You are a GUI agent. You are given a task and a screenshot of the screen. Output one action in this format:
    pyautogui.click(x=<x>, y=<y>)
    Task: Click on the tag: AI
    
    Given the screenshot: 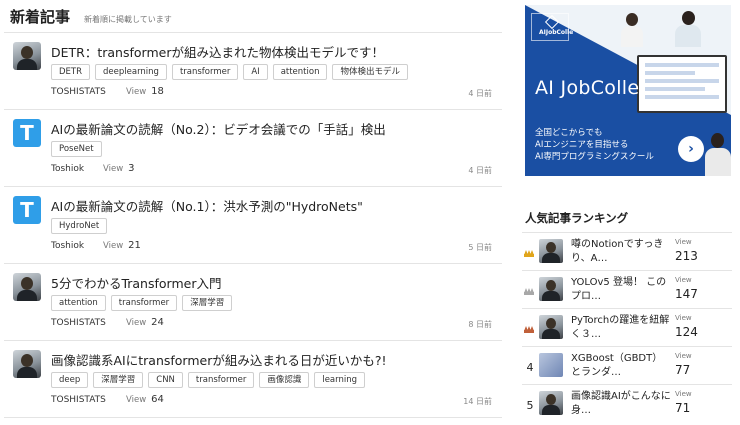 What is the action you would take?
    pyautogui.click(x=255, y=72)
    